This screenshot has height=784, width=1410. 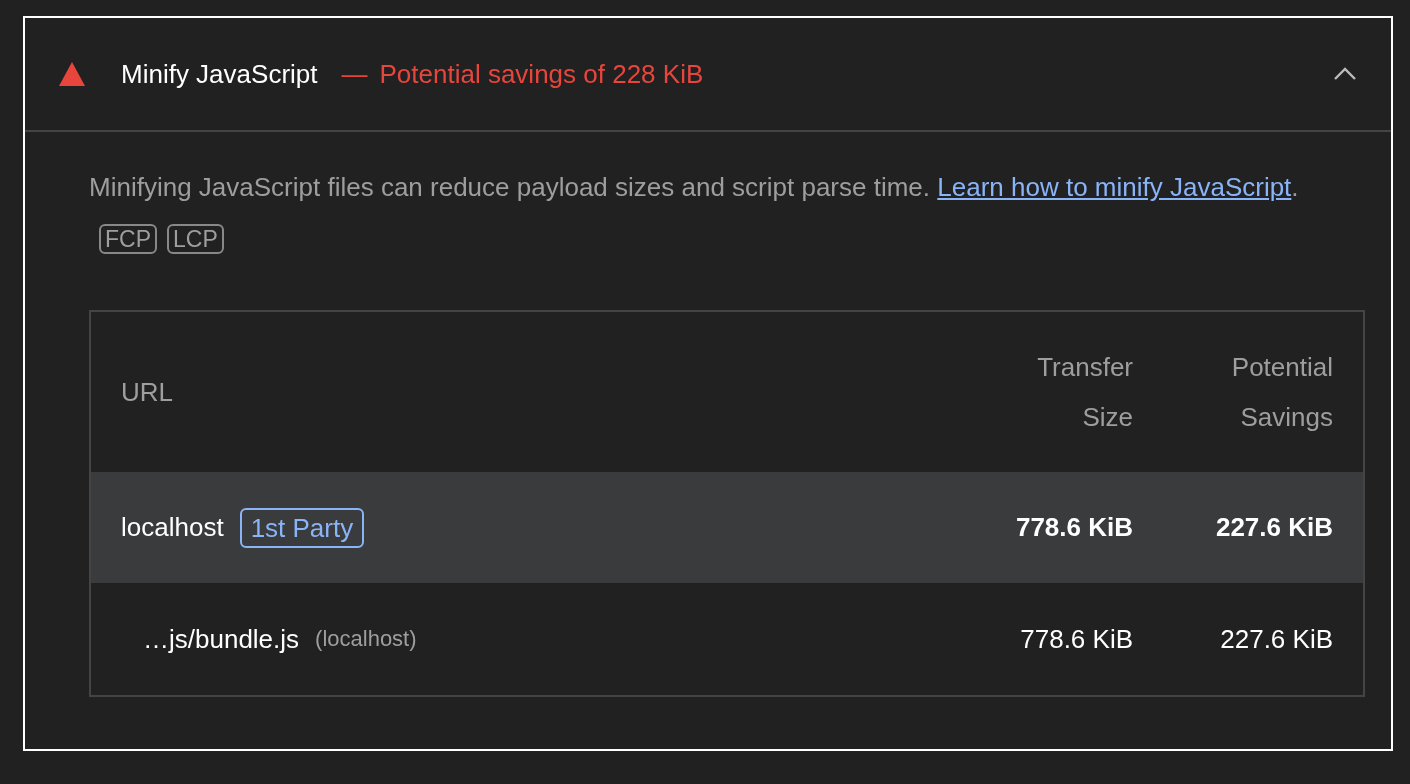 What do you see at coordinates (694, 213) in the screenshot?
I see `description-text: Minifying JavaScript files can reduce payload sizes and script parse time. Learn how to minify JavaScript. FCP LCP` at bounding box center [694, 213].